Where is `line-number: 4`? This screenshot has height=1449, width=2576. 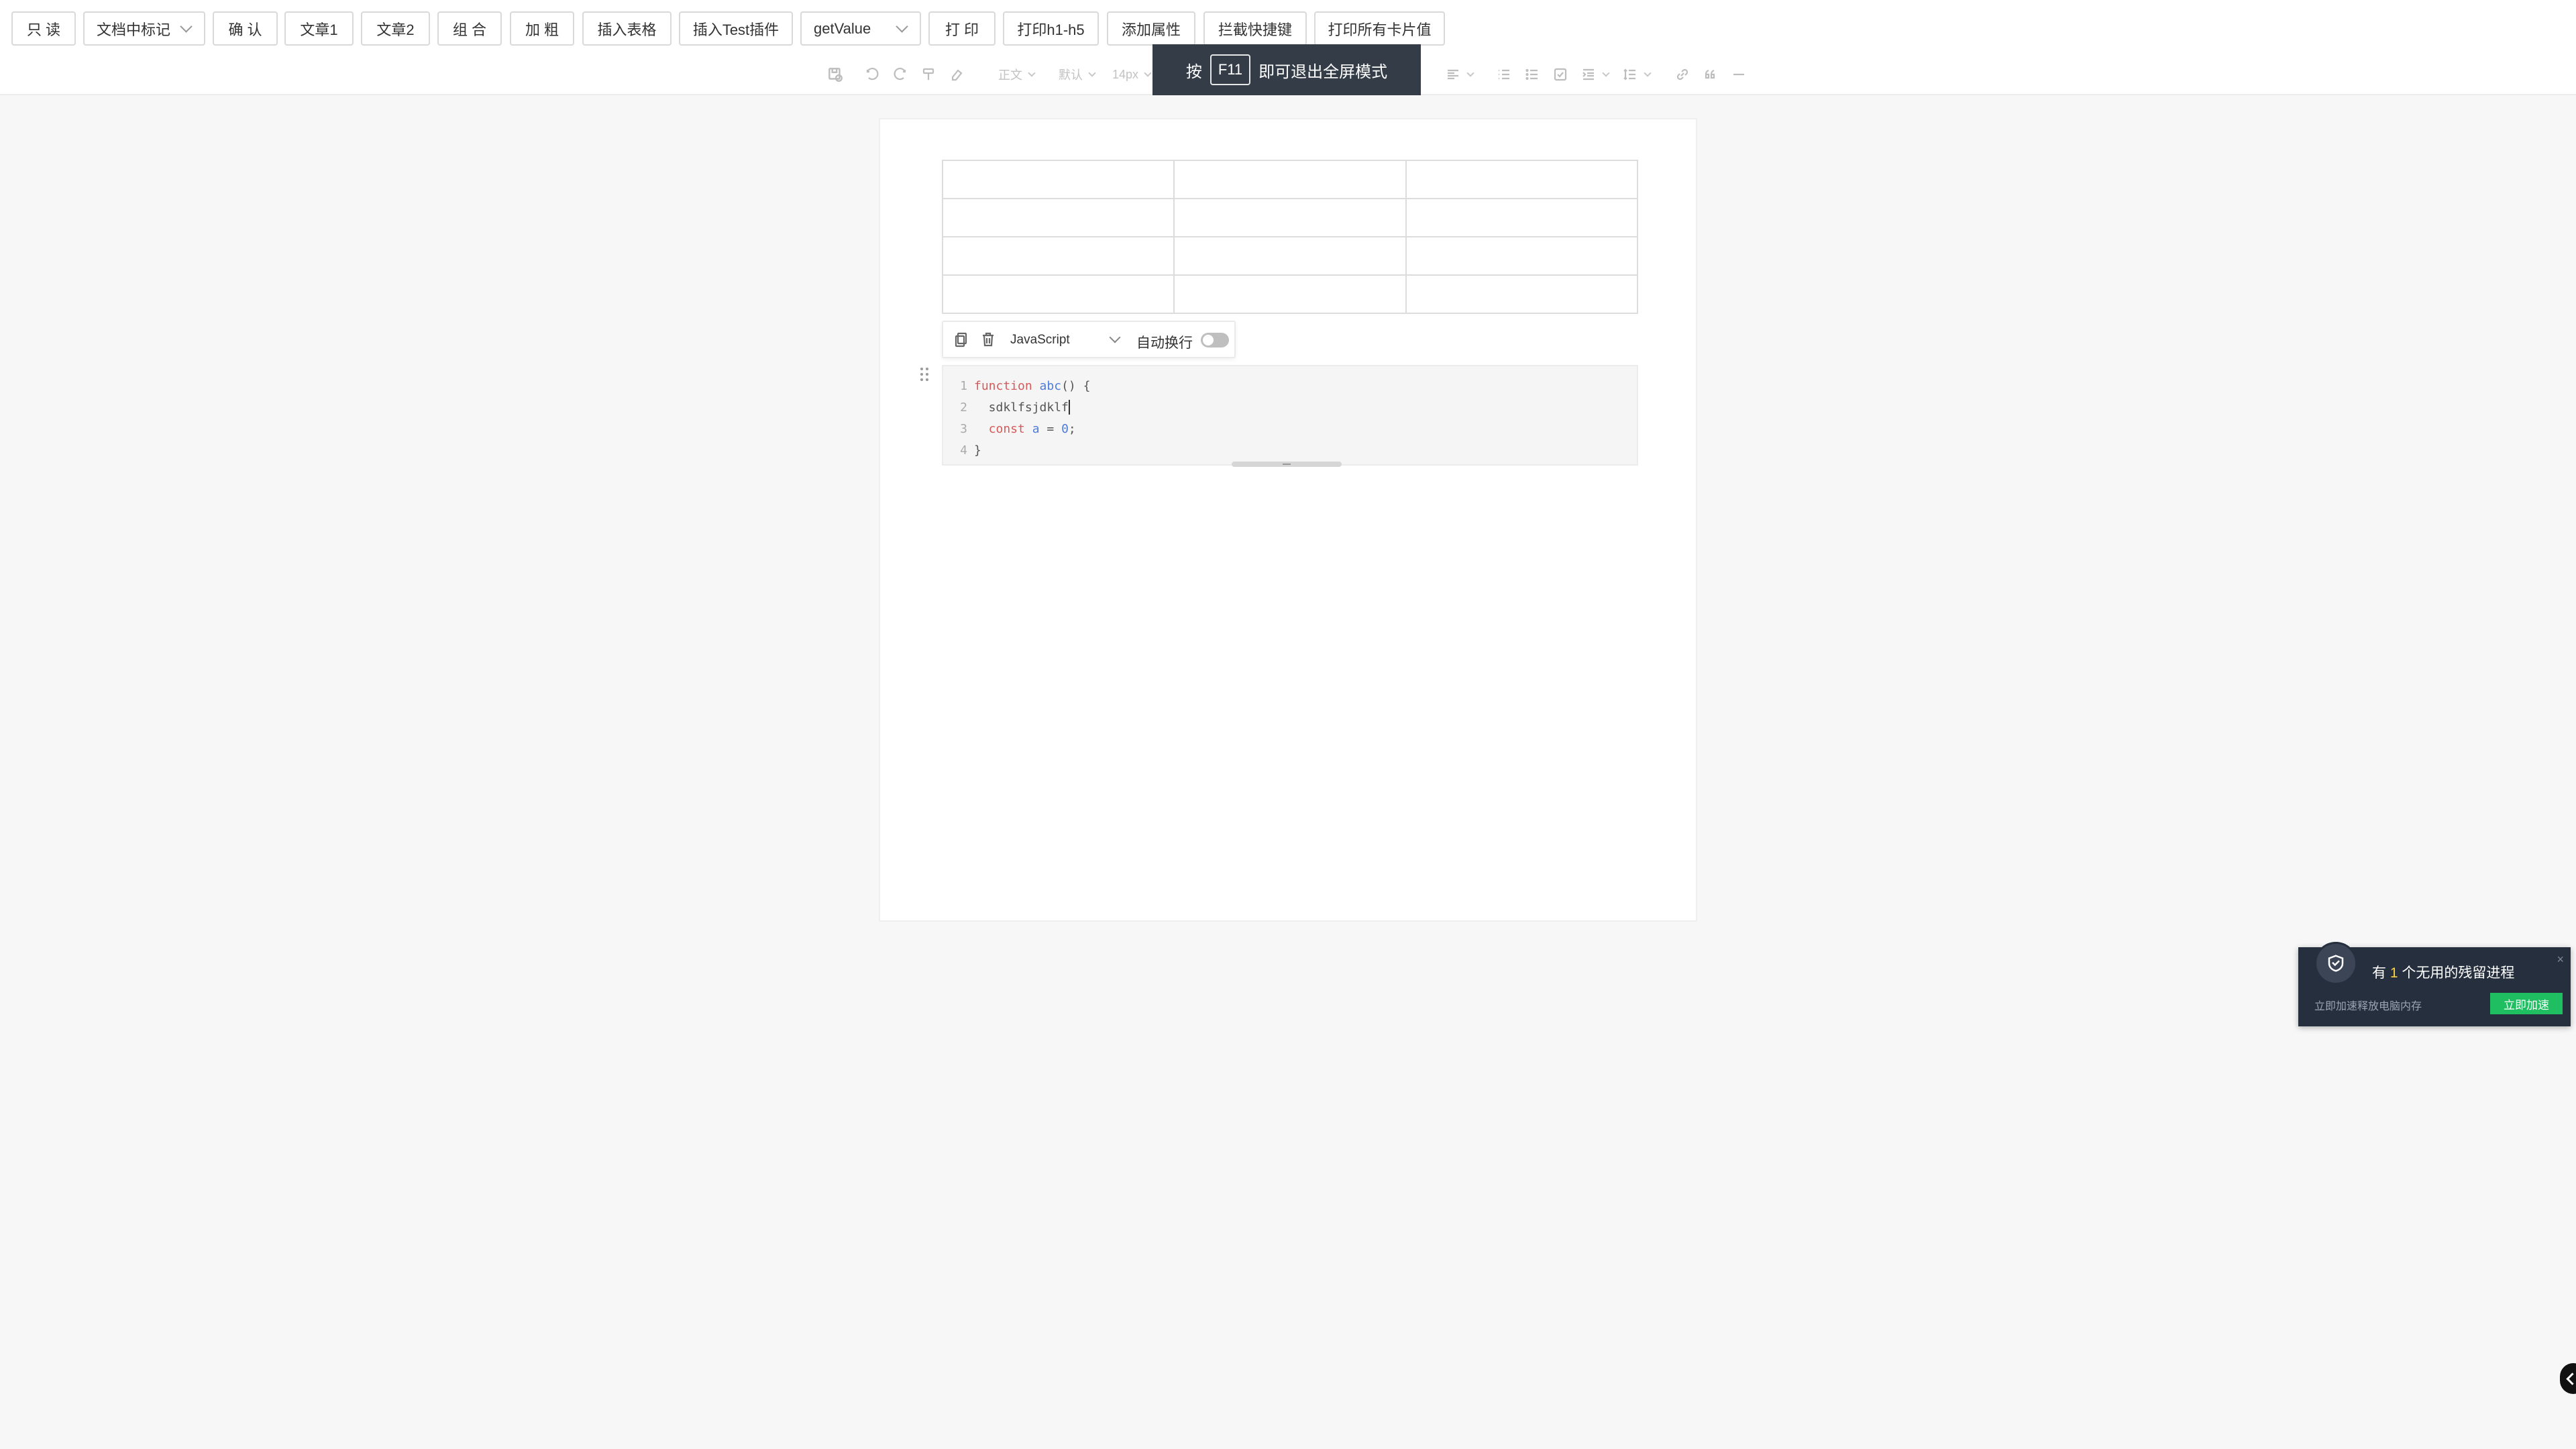
line-number: 4 is located at coordinates (963, 450).